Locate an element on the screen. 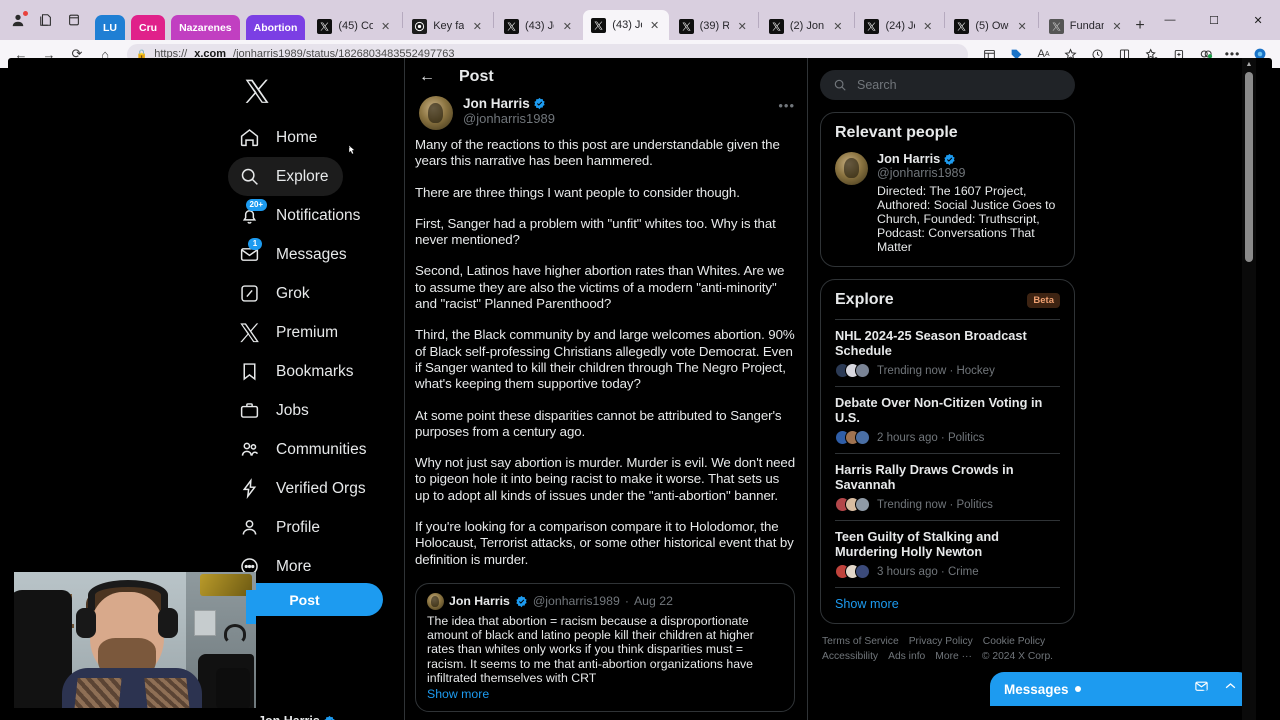  new-tab-button: + is located at coordinates (1140, 26).